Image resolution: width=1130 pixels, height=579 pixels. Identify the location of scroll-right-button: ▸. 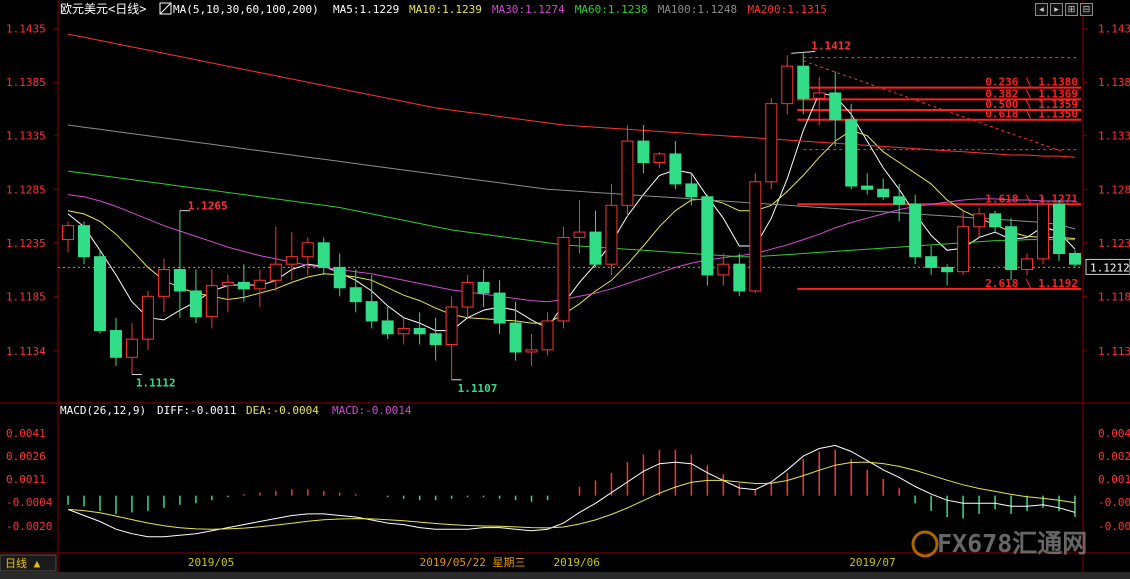
(1056, 9).